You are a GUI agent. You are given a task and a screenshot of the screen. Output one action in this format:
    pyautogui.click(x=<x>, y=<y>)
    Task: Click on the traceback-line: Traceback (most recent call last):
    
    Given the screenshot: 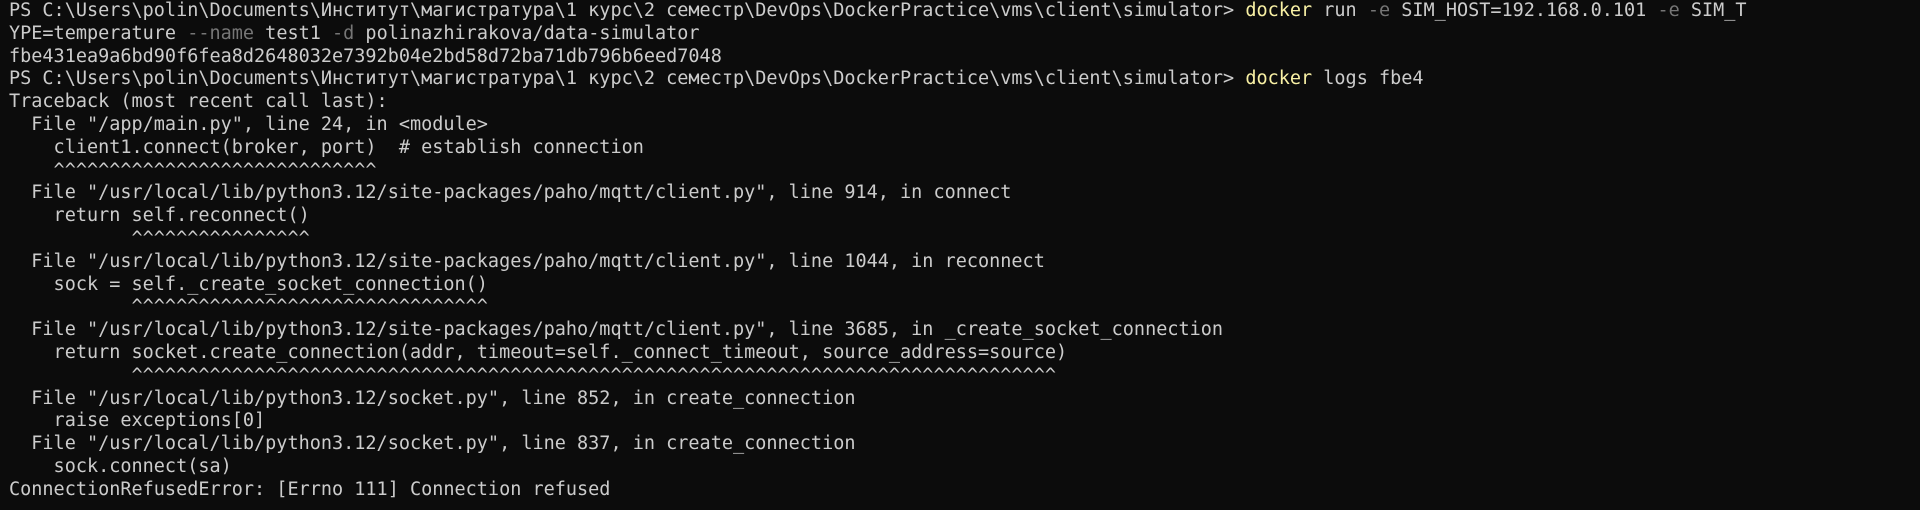 What is the action you would take?
    pyautogui.click(x=198, y=102)
    